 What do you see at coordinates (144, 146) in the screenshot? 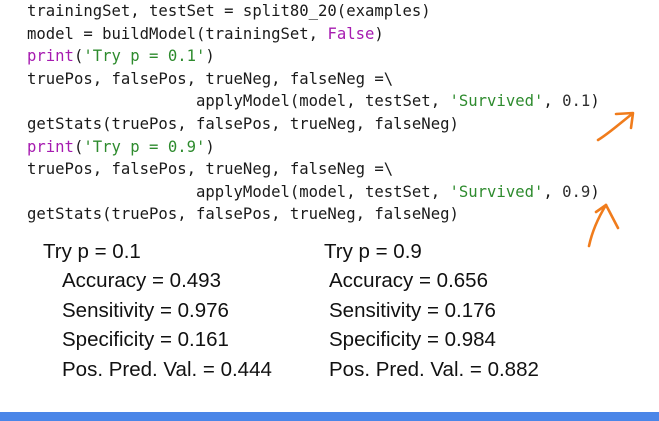
I see `code-token: 'Try p = 0.9'` at bounding box center [144, 146].